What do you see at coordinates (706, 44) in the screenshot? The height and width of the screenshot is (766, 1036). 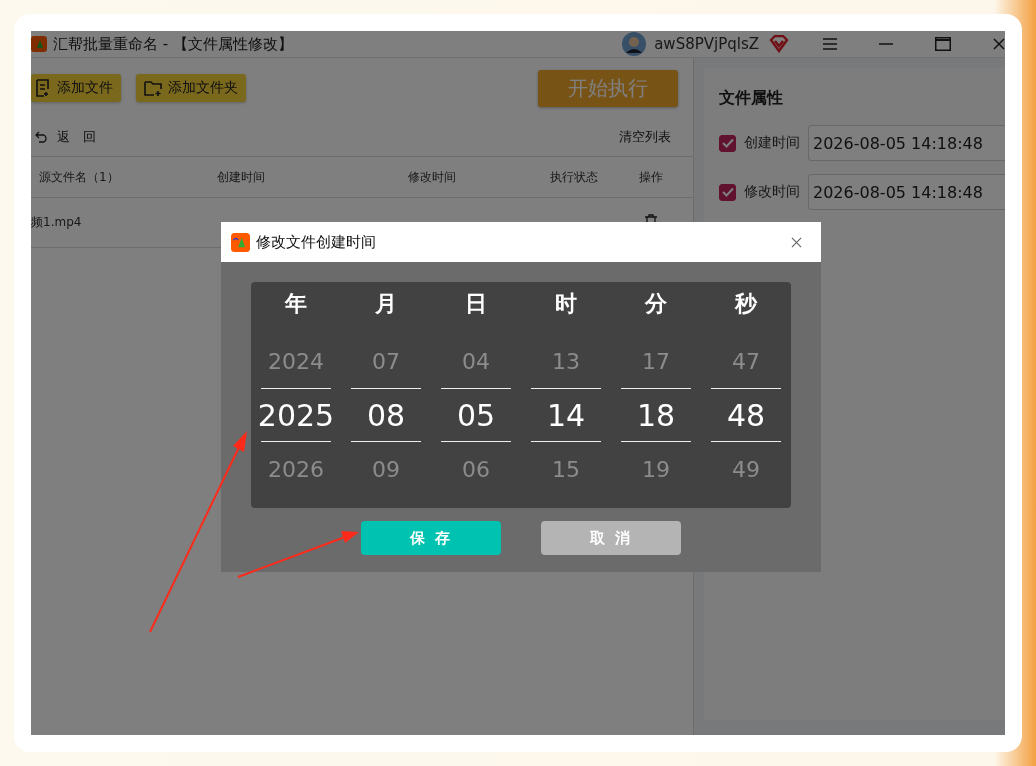 I see `user-name: awS8PVjPqlsZ` at bounding box center [706, 44].